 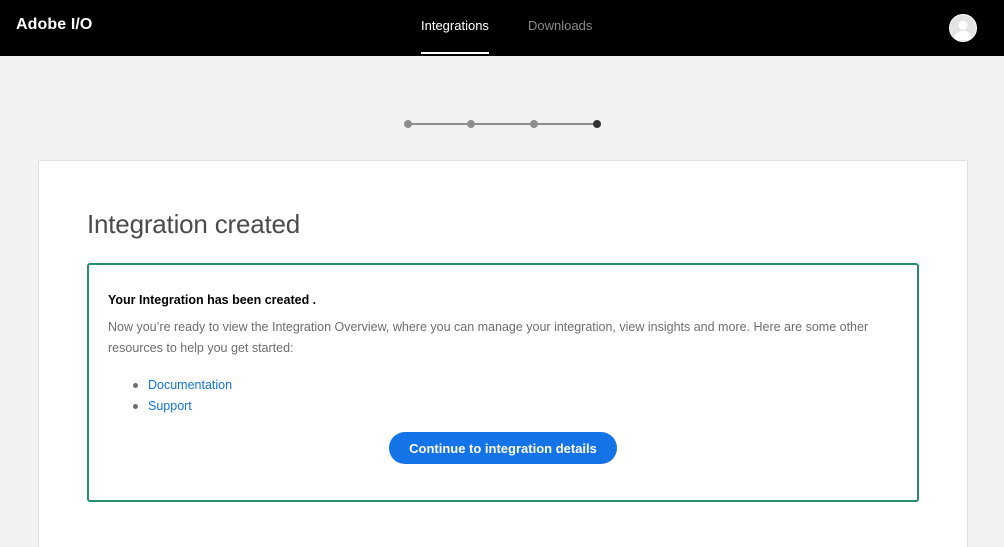 I want to click on top-navigation-bar: Adobe I/O Integrations Downloads, so click(x=502, y=28).